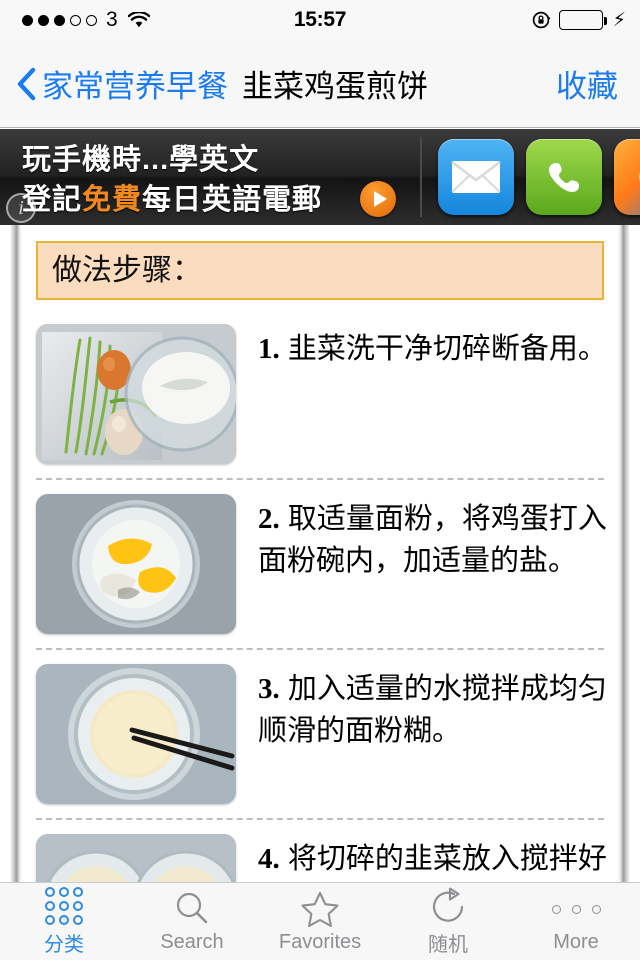  Describe the element at coordinates (447, 859) in the screenshot. I see `step-body: 将切碎的韭菜放入搅拌好的` at that location.